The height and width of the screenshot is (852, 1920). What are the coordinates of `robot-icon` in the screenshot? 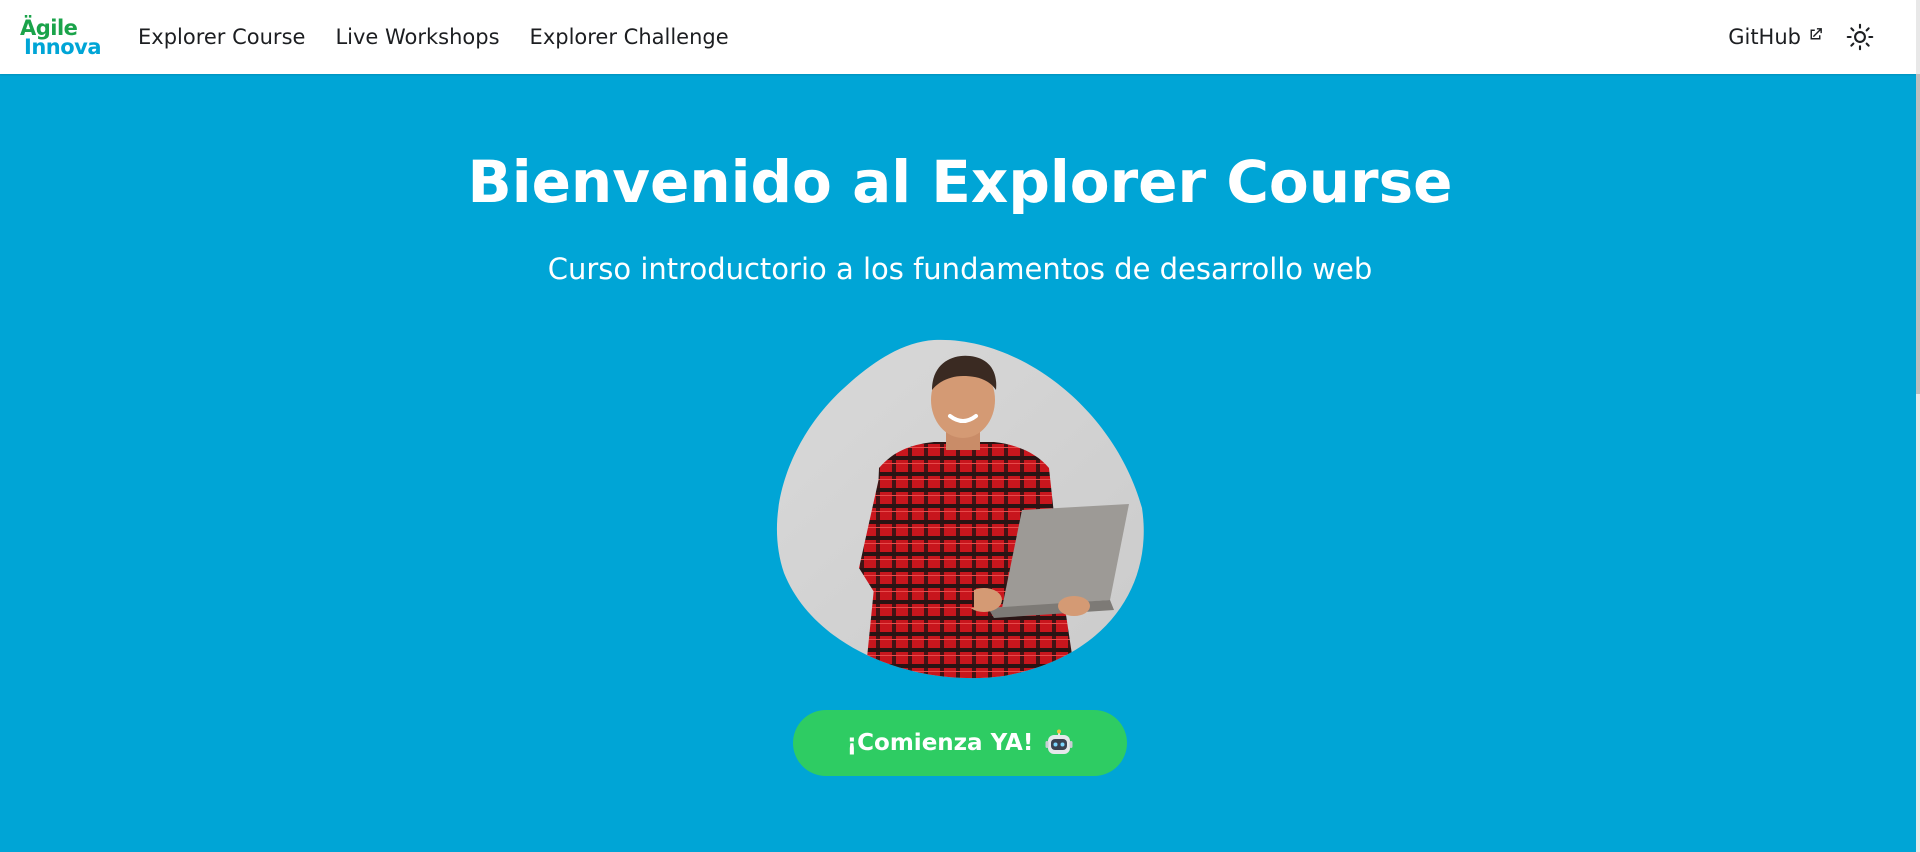 It's located at (1059, 741).